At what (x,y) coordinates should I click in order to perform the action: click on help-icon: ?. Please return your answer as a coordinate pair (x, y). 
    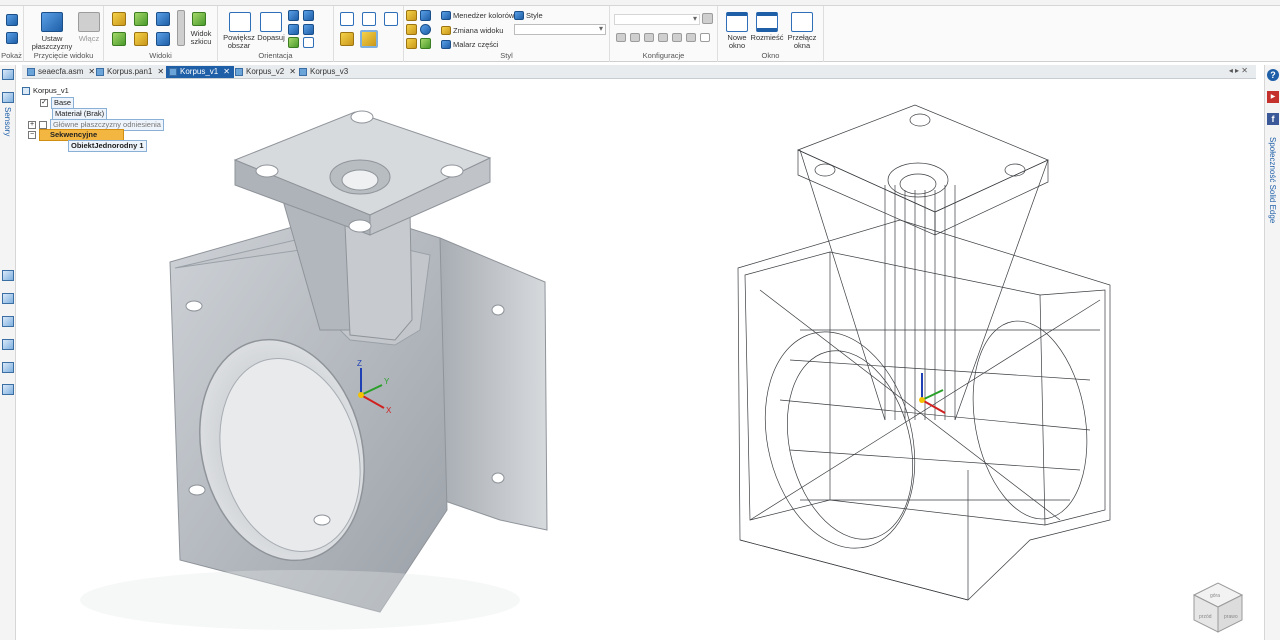
    Looking at the image, I should click on (1273, 75).